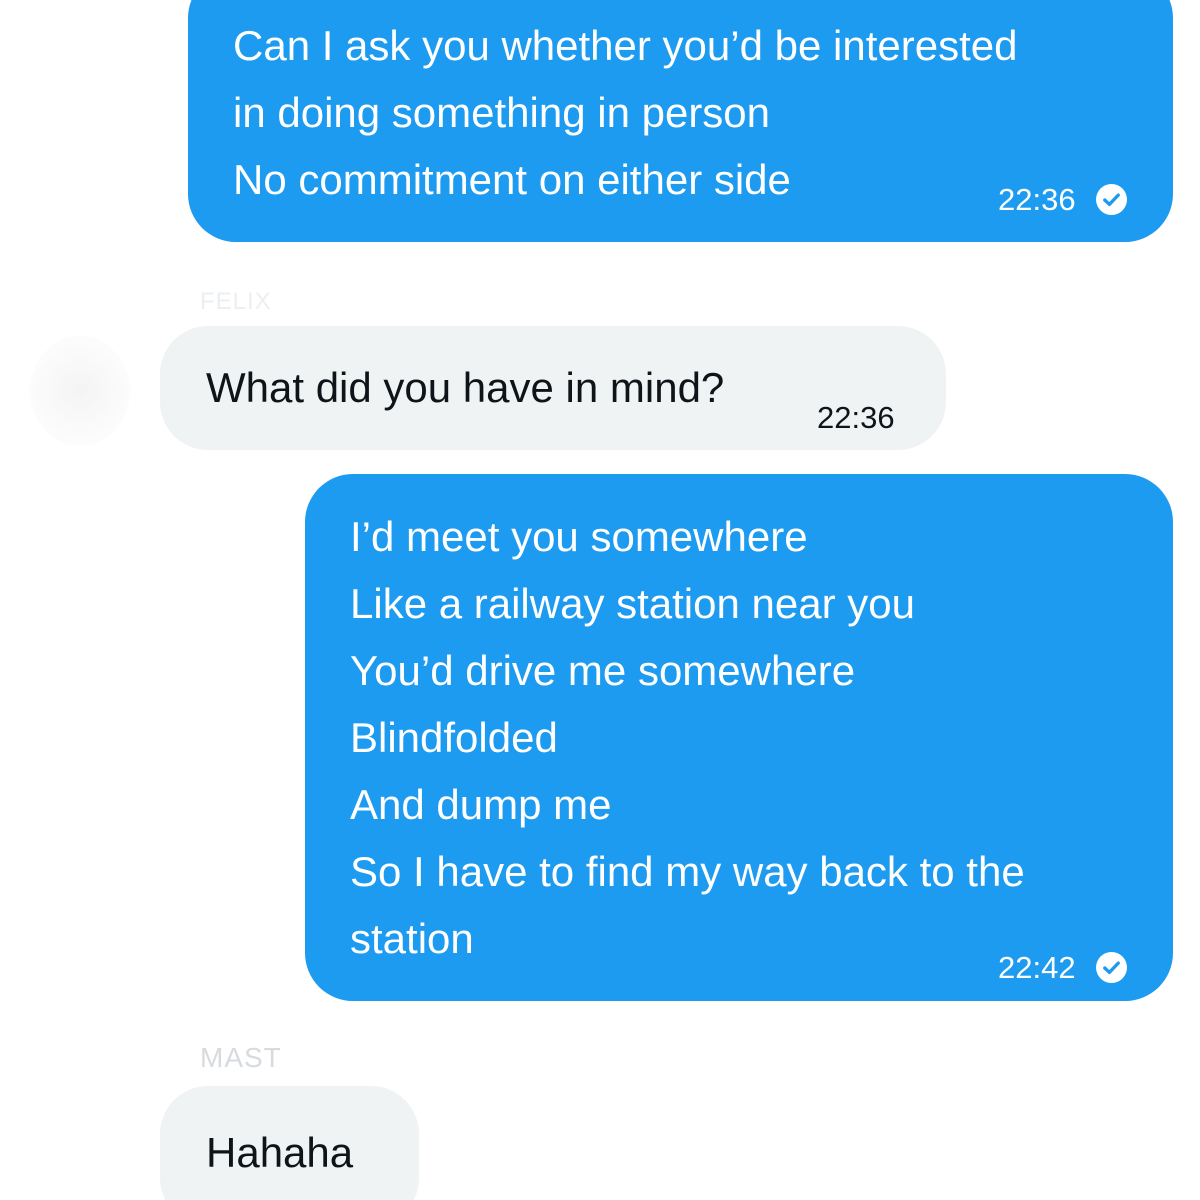  I want to click on avatar, so click(80, 391).